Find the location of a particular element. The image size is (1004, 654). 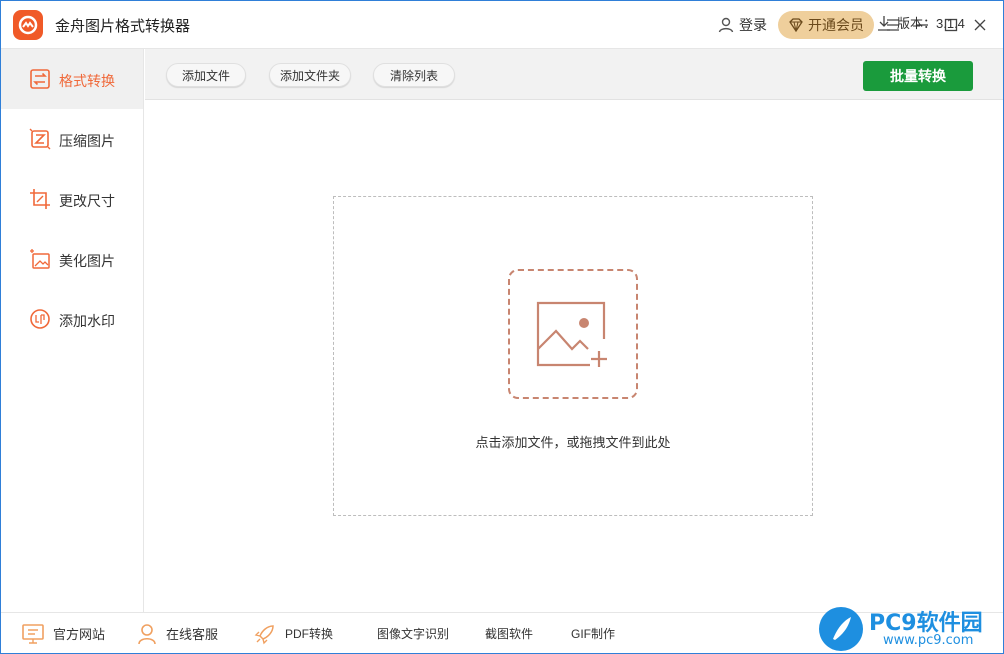

close-icon is located at coordinates (980, 25).